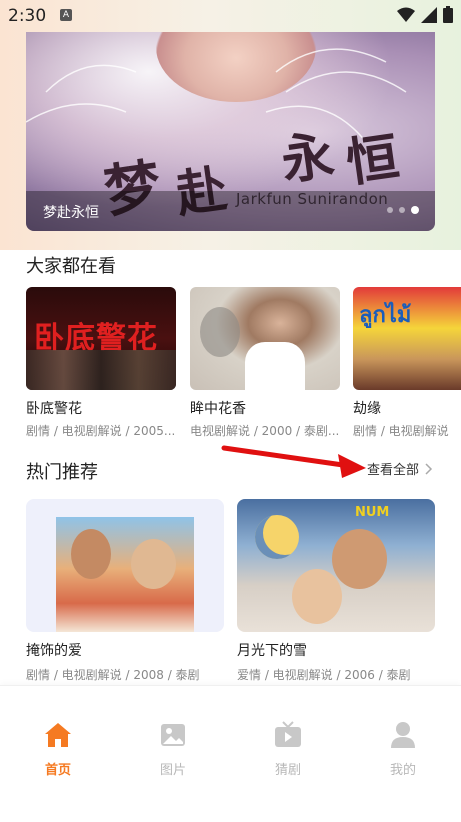  What do you see at coordinates (265, 338) in the screenshot?
I see `drama-poster` at bounding box center [265, 338].